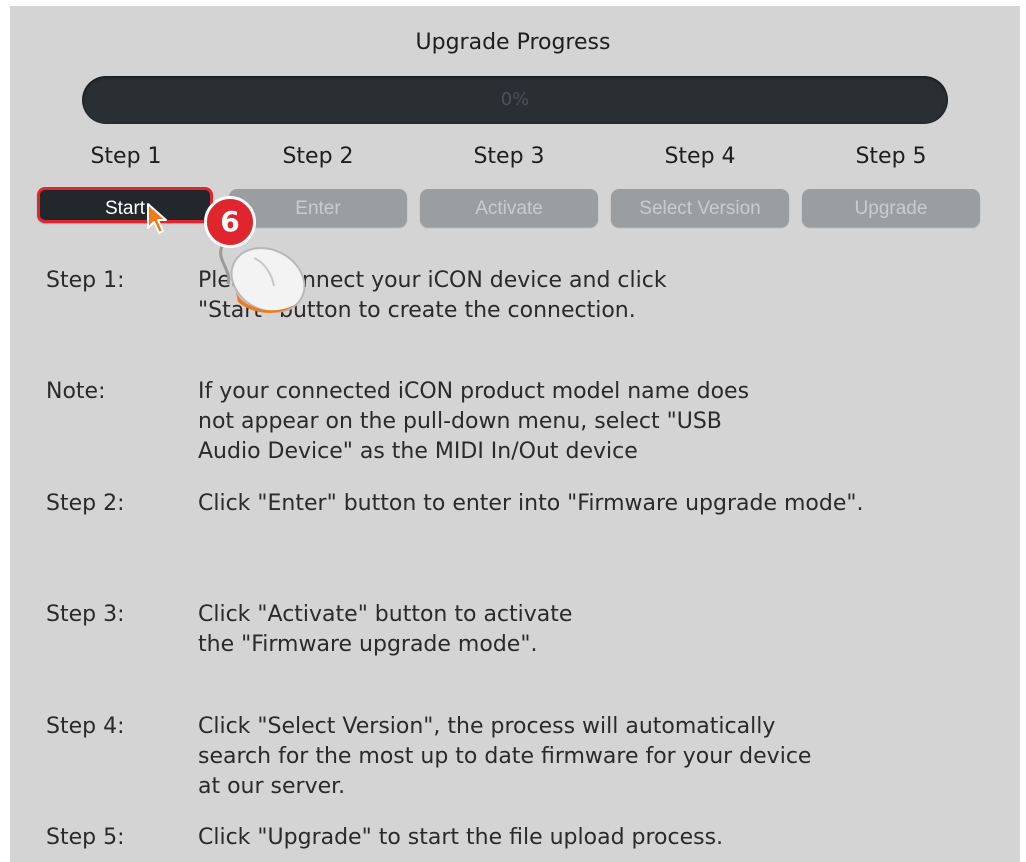 This screenshot has width=1026, height=862. Describe the element at coordinates (85, 280) in the screenshot. I see `instruction-step-1-label: Step 1:` at that location.